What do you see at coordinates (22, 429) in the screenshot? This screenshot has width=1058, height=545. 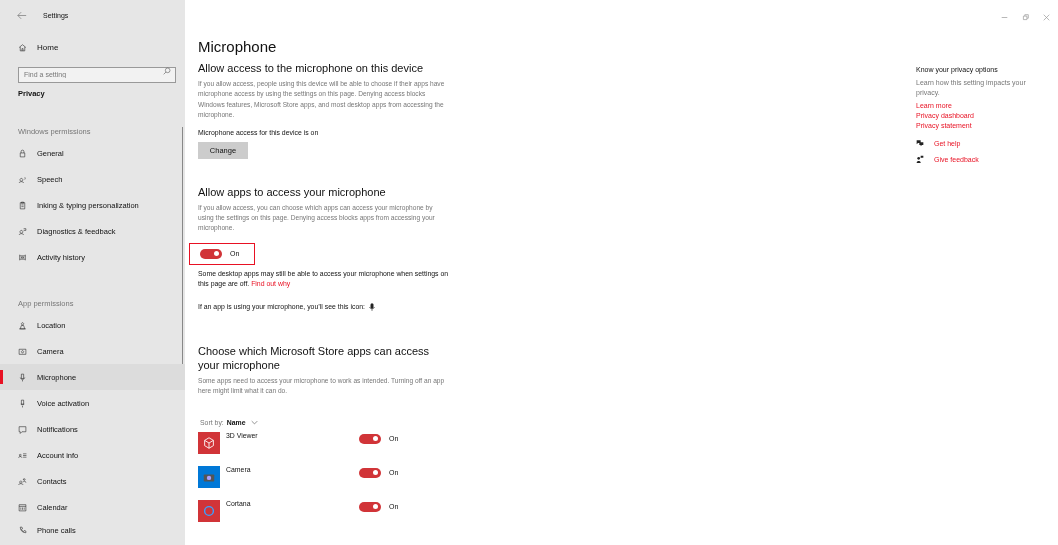 I see `speech-bubble-icon` at bounding box center [22, 429].